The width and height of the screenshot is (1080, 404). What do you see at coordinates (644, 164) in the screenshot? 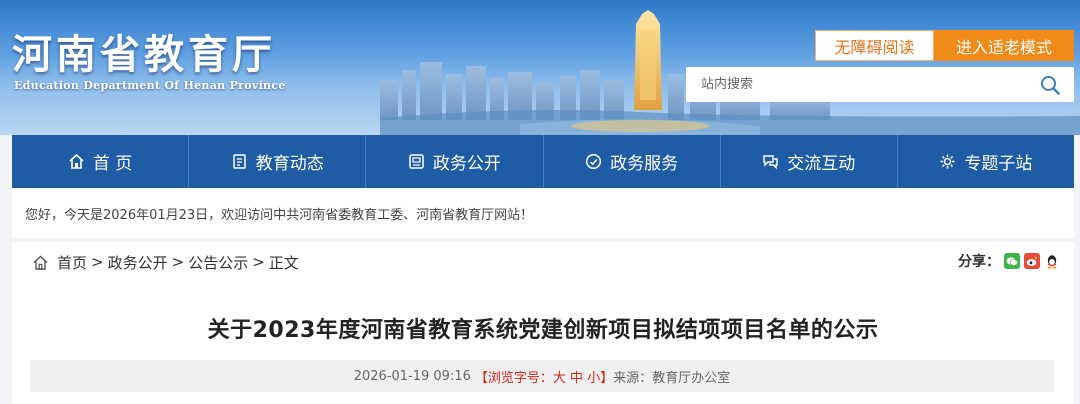
I see `nav-item-label: 政务服务` at bounding box center [644, 164].